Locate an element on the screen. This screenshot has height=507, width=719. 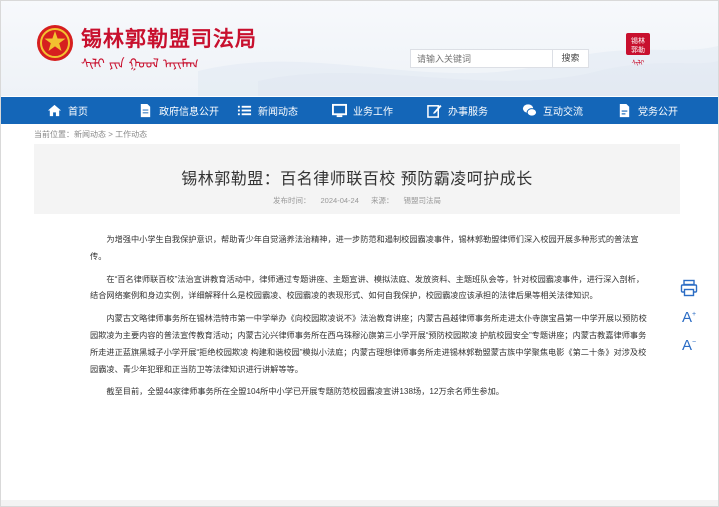
nav-label: 新闻动态 is located at coordinates (278, 112).